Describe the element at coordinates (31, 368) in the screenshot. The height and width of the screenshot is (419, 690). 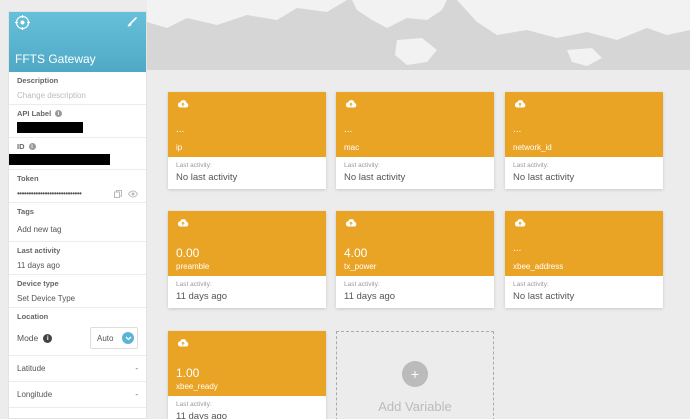
I see `latitude-label: Latitude` at that location.